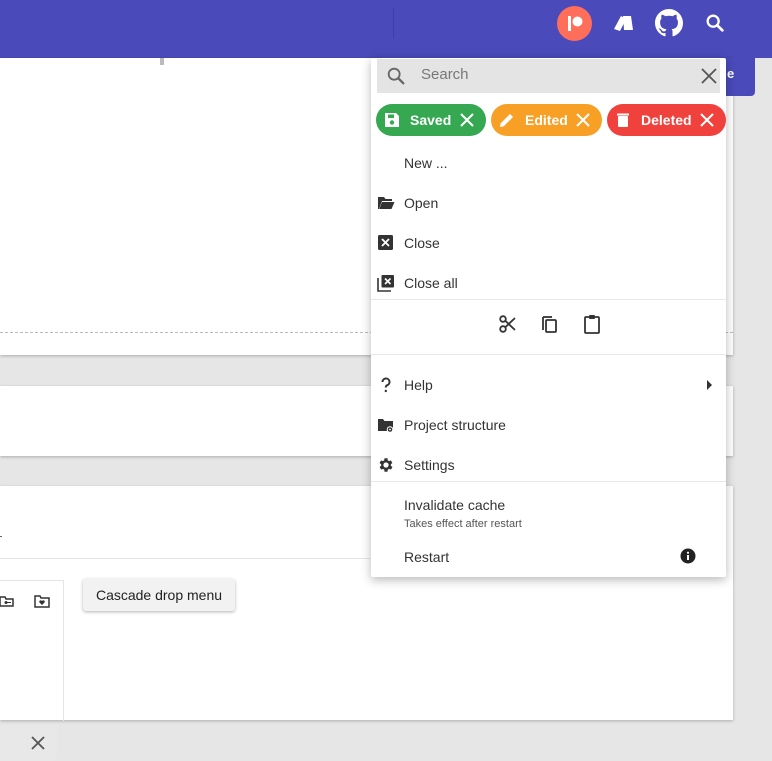  Describe the element at coordinates (548, 385) in the screenshot. I see `menu-item-help: Help` at that location.